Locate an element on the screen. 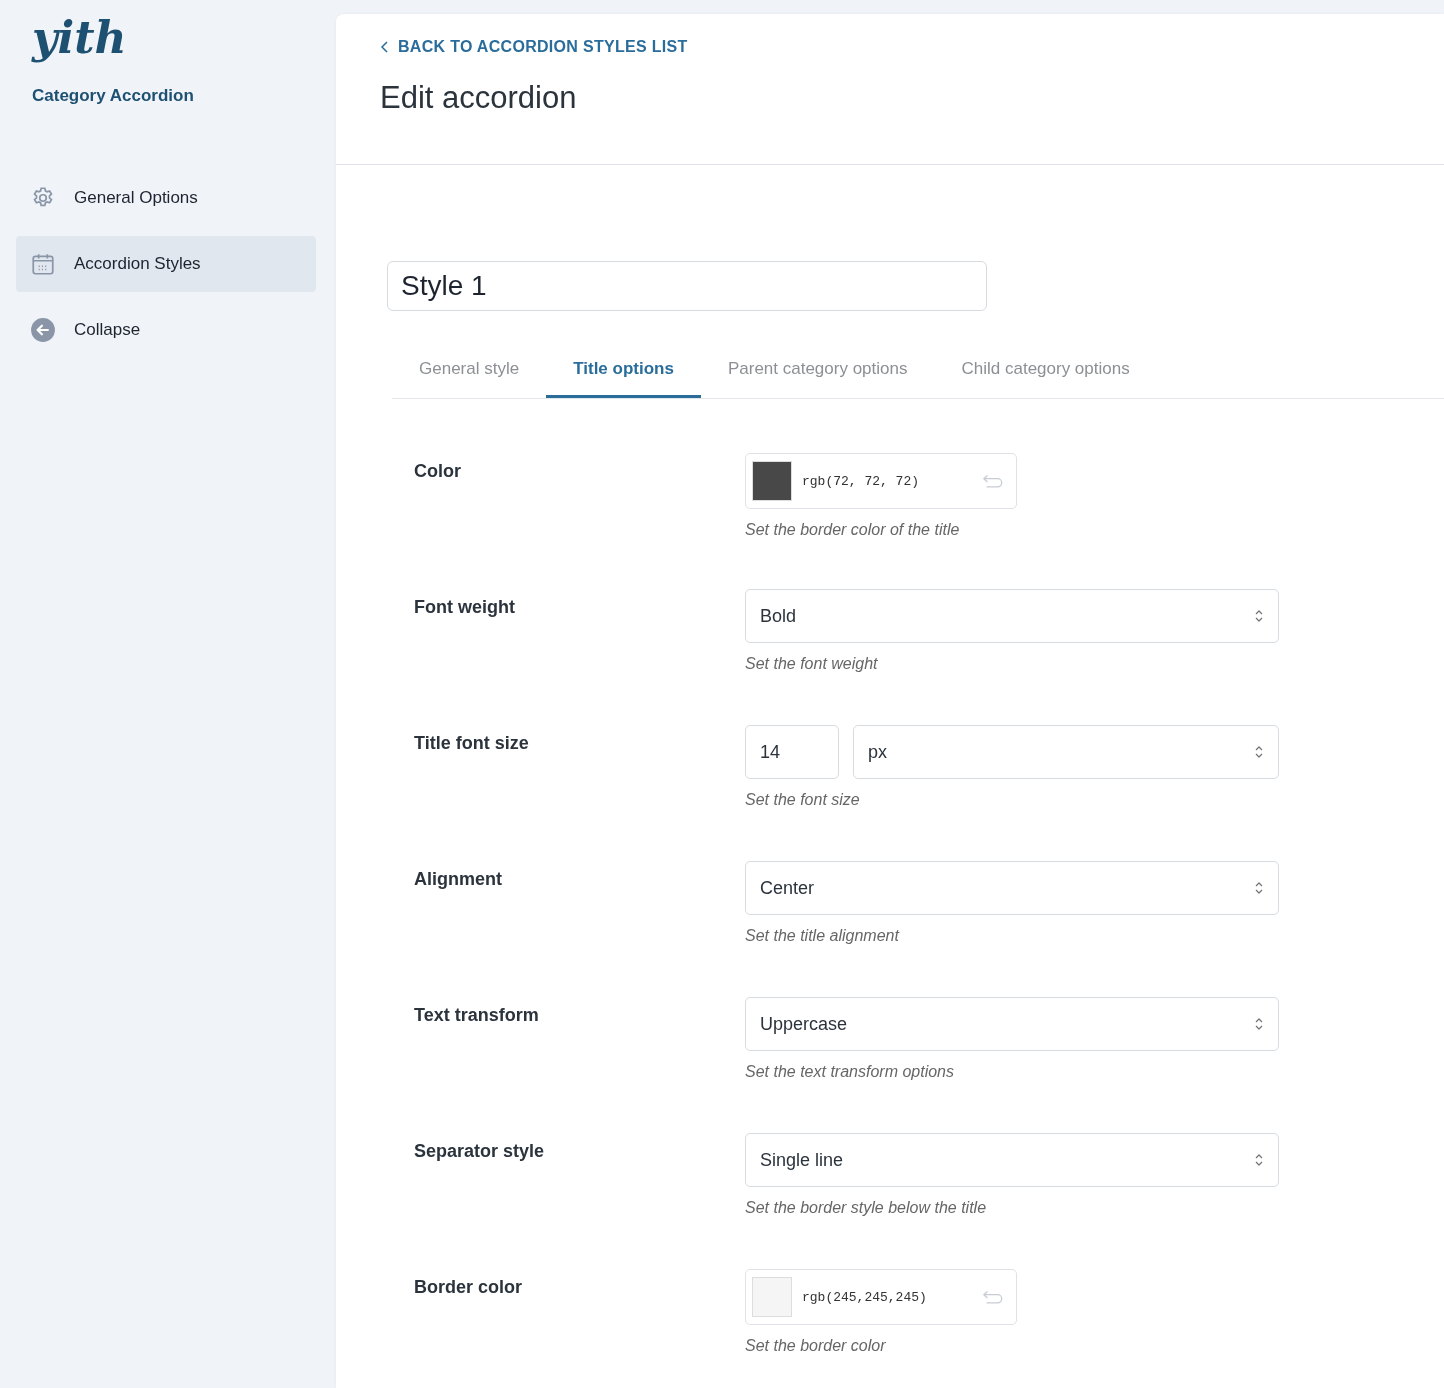  number-field: 14 is located at coordinates (792, 752).